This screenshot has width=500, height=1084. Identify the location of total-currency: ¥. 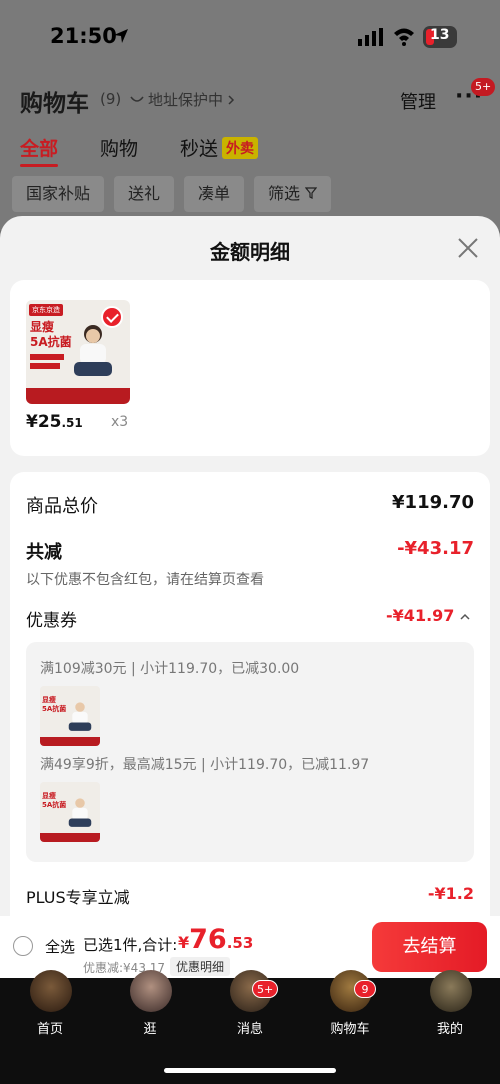
(184, 942).